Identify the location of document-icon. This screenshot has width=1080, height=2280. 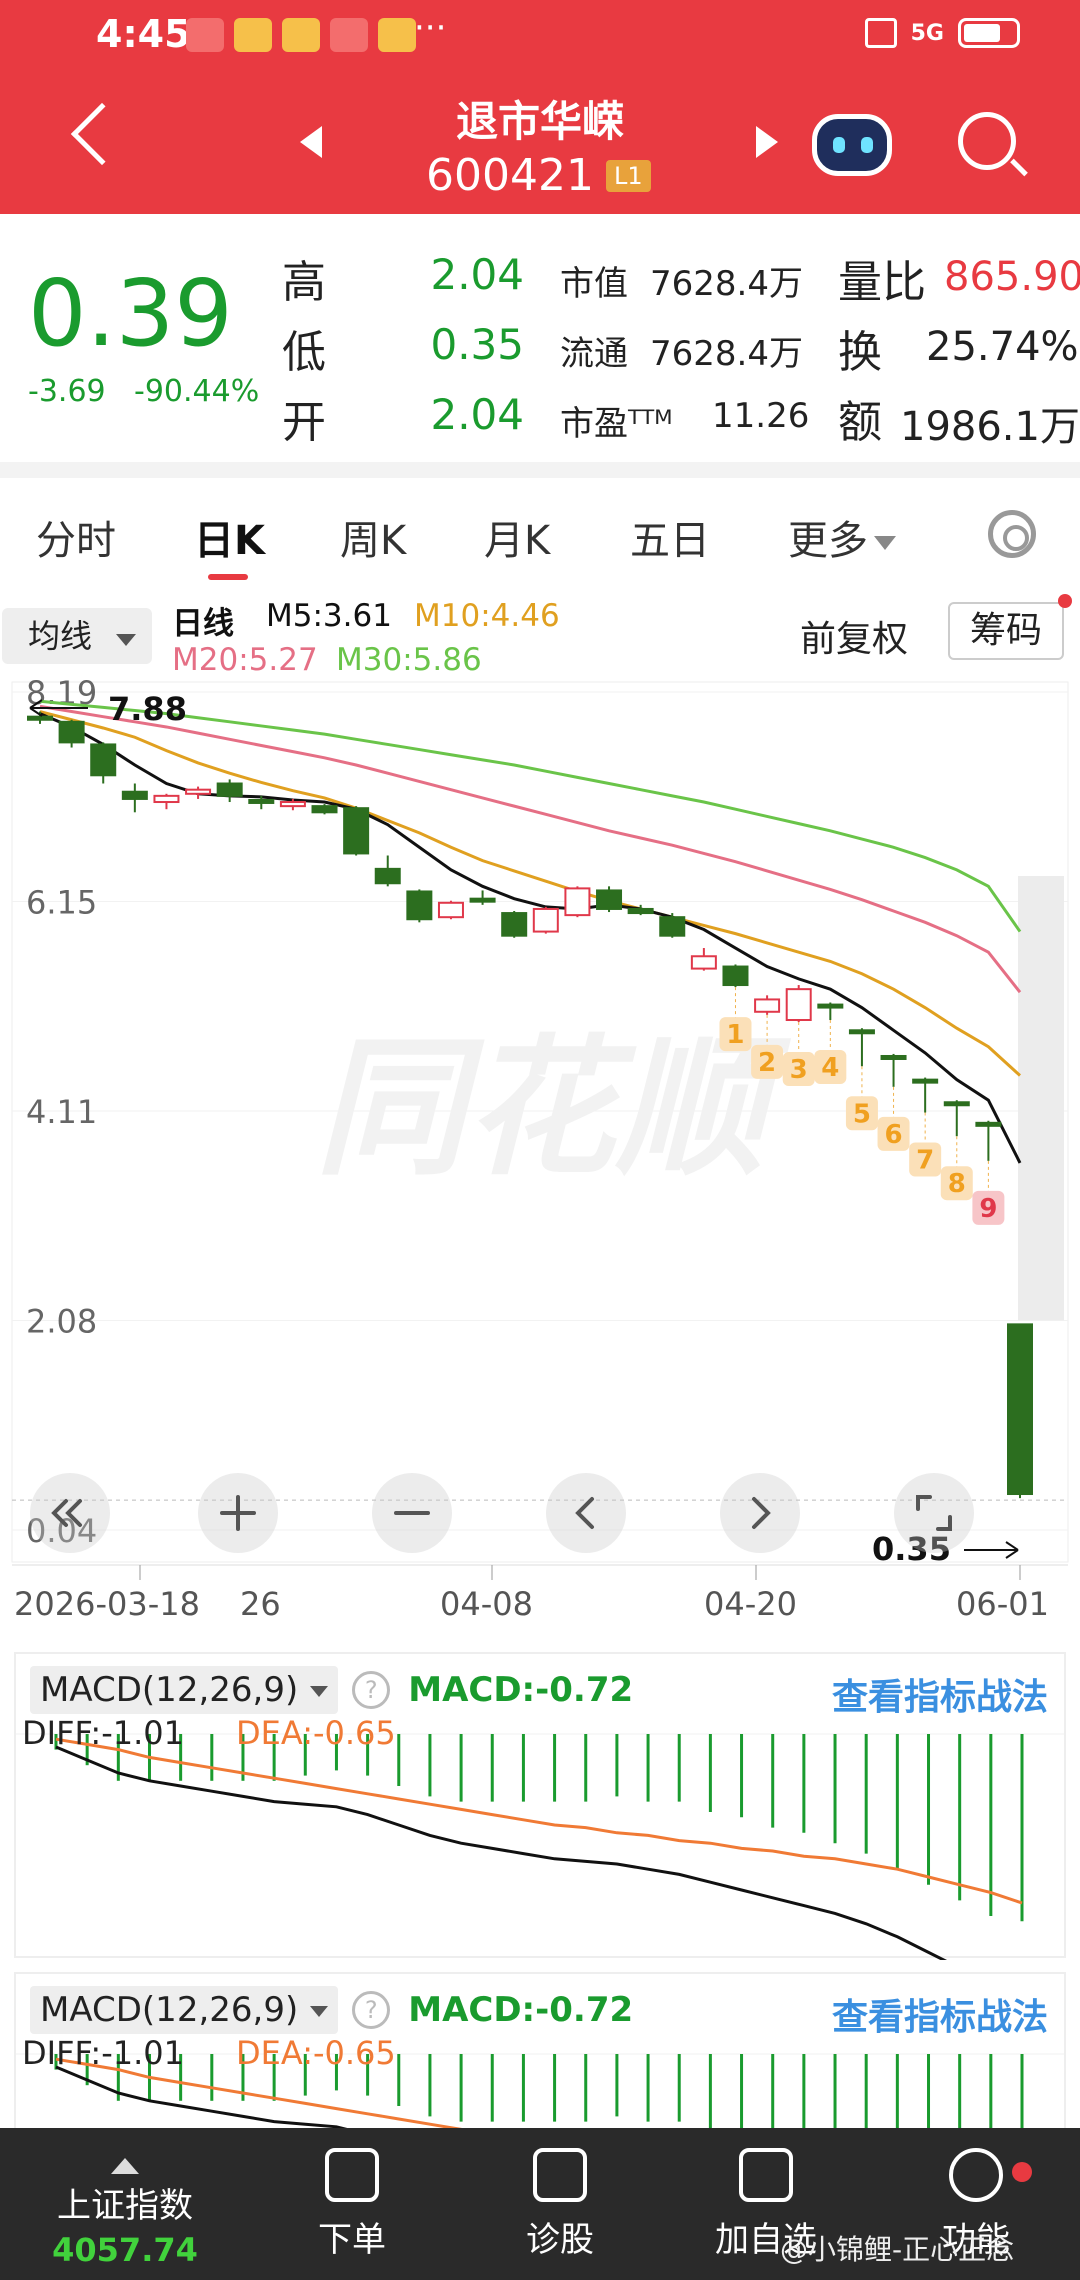
(352, 2175).